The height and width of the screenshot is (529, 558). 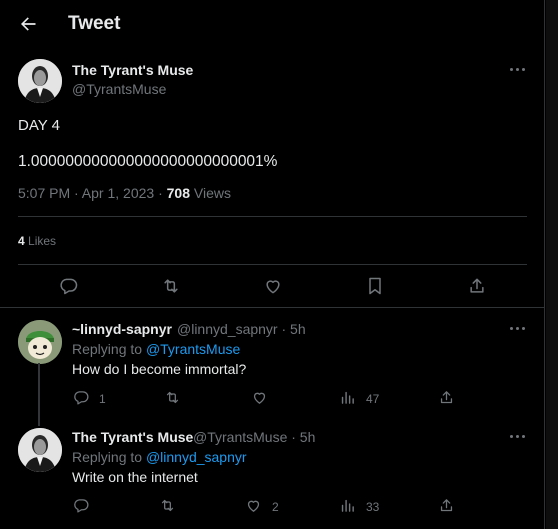 I want to click on reply-author-name: ~linnyd-sapnyr, so click(x=122, y=329).